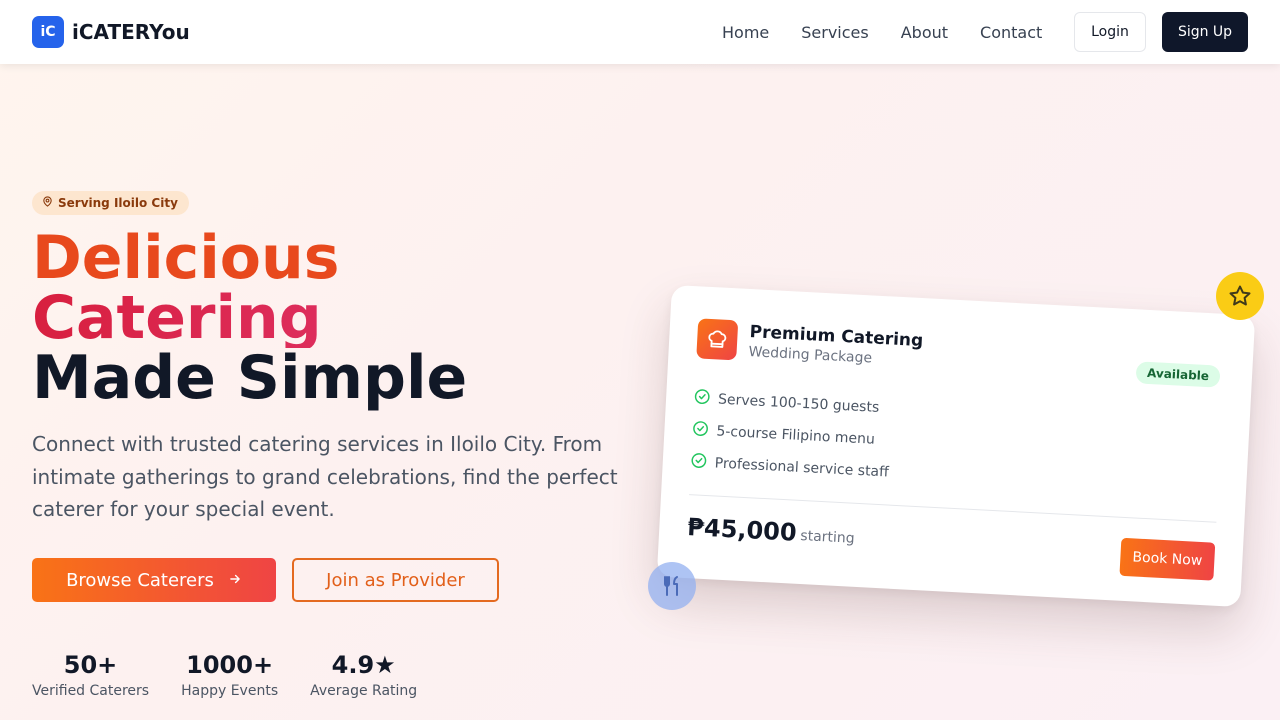 The image size is (1280, 720). What do you see at coordinates (90, 665) in the screenshot?
I see `stat-value: 50+` at bounding box center [90, 665].